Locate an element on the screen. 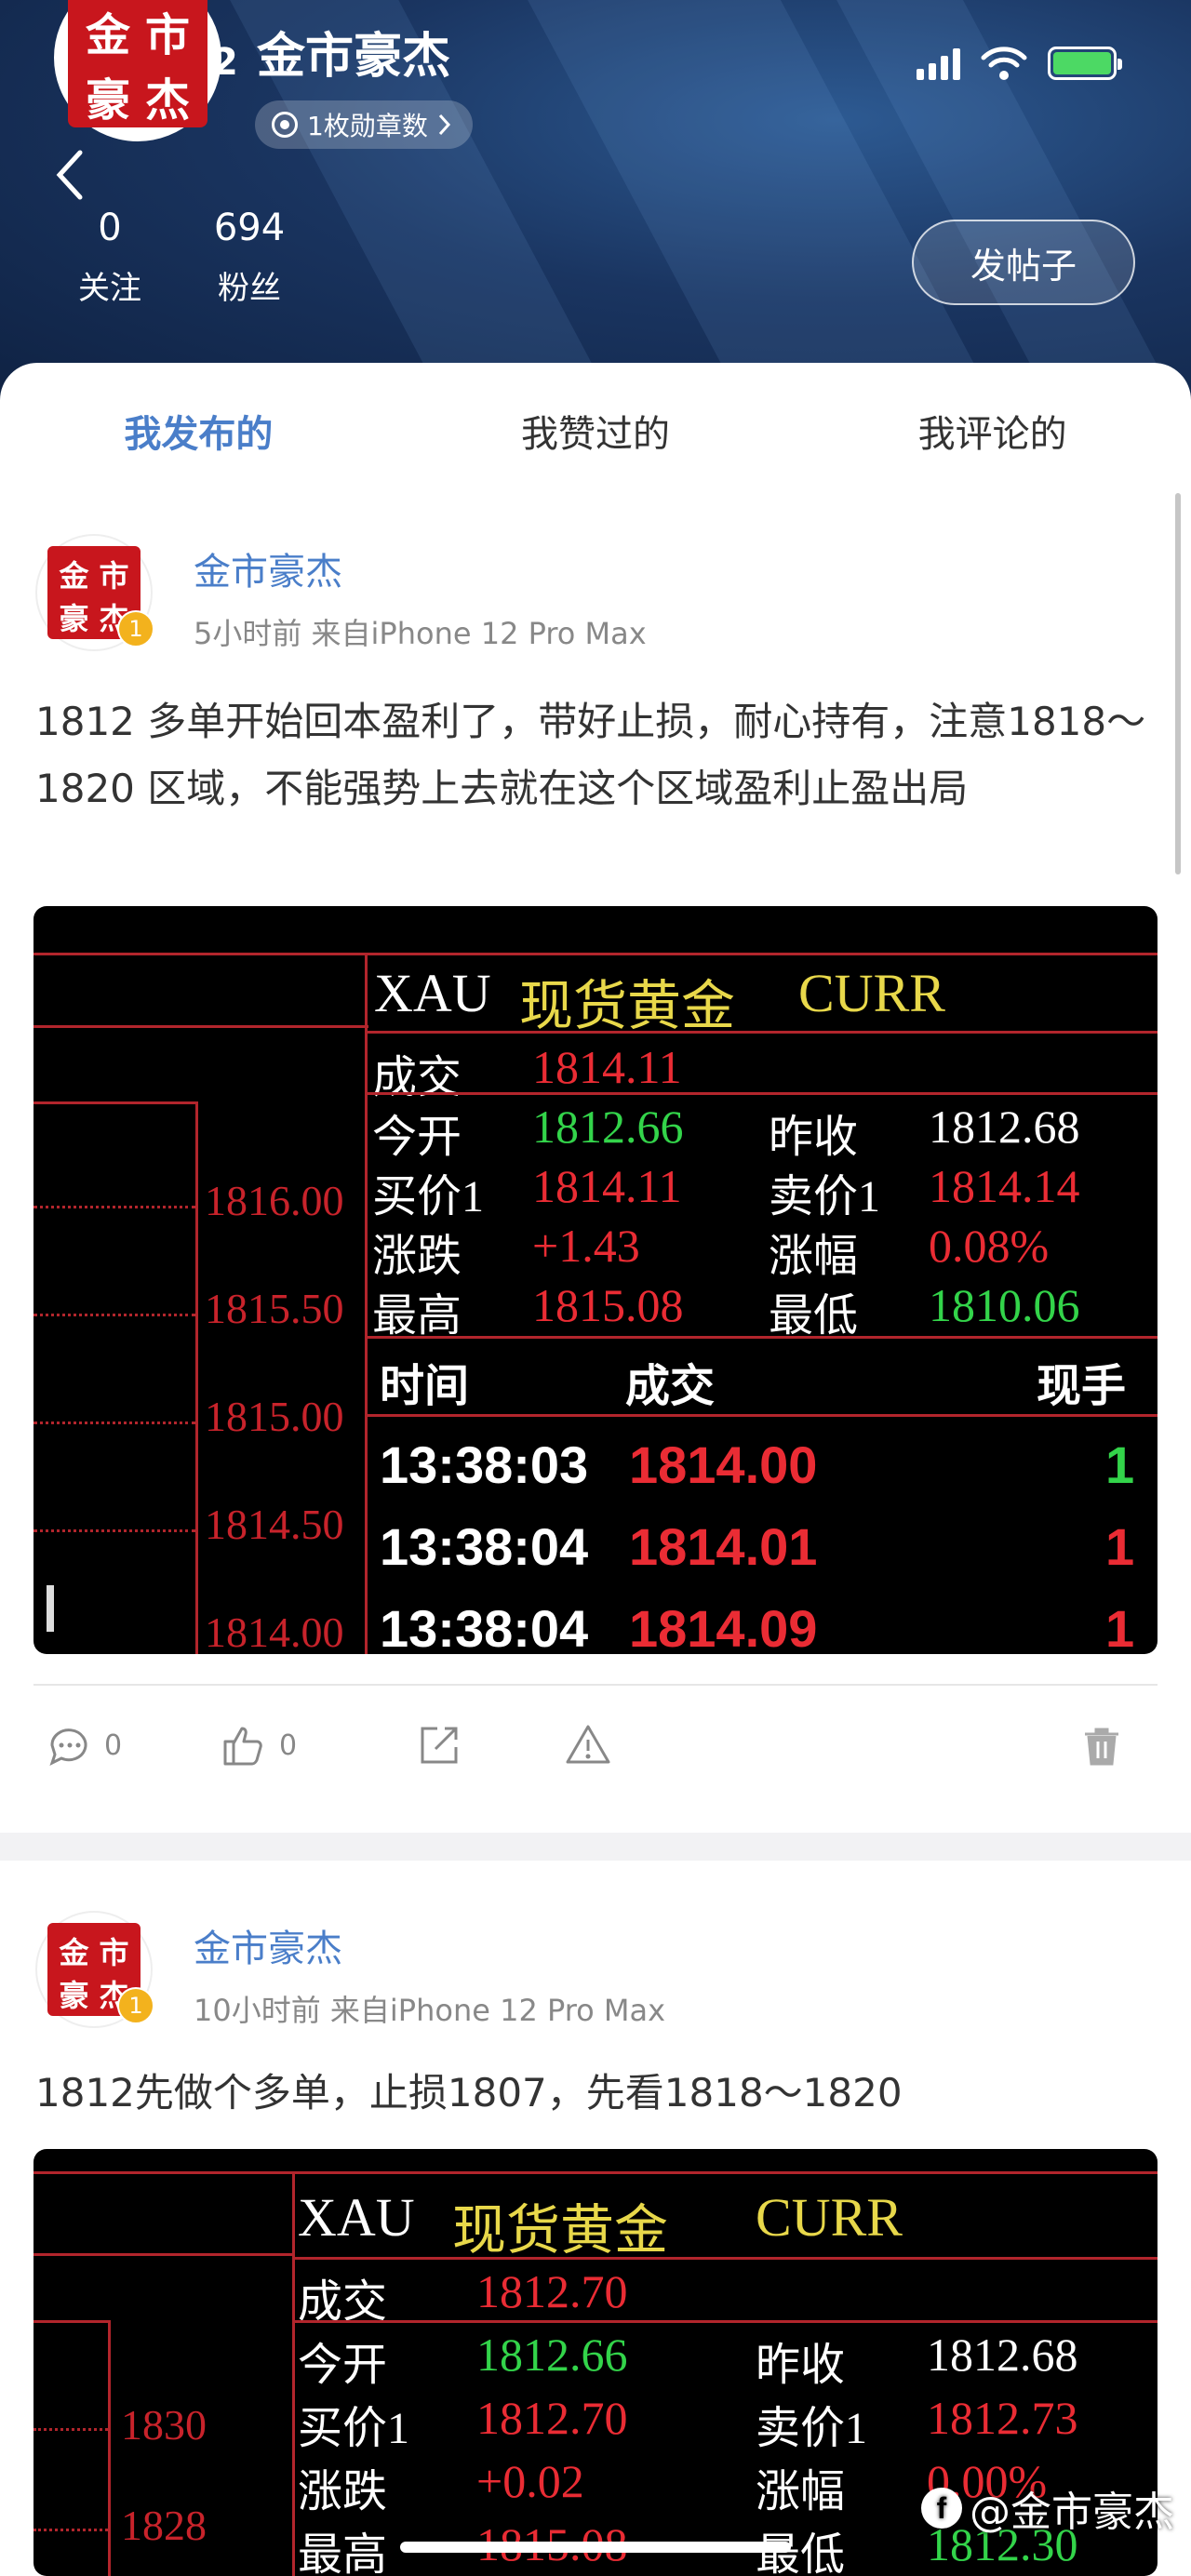 This screenshot has height=2576, width=1191. create-post-button: 发帖子 is located at coordinates (1023, 262).